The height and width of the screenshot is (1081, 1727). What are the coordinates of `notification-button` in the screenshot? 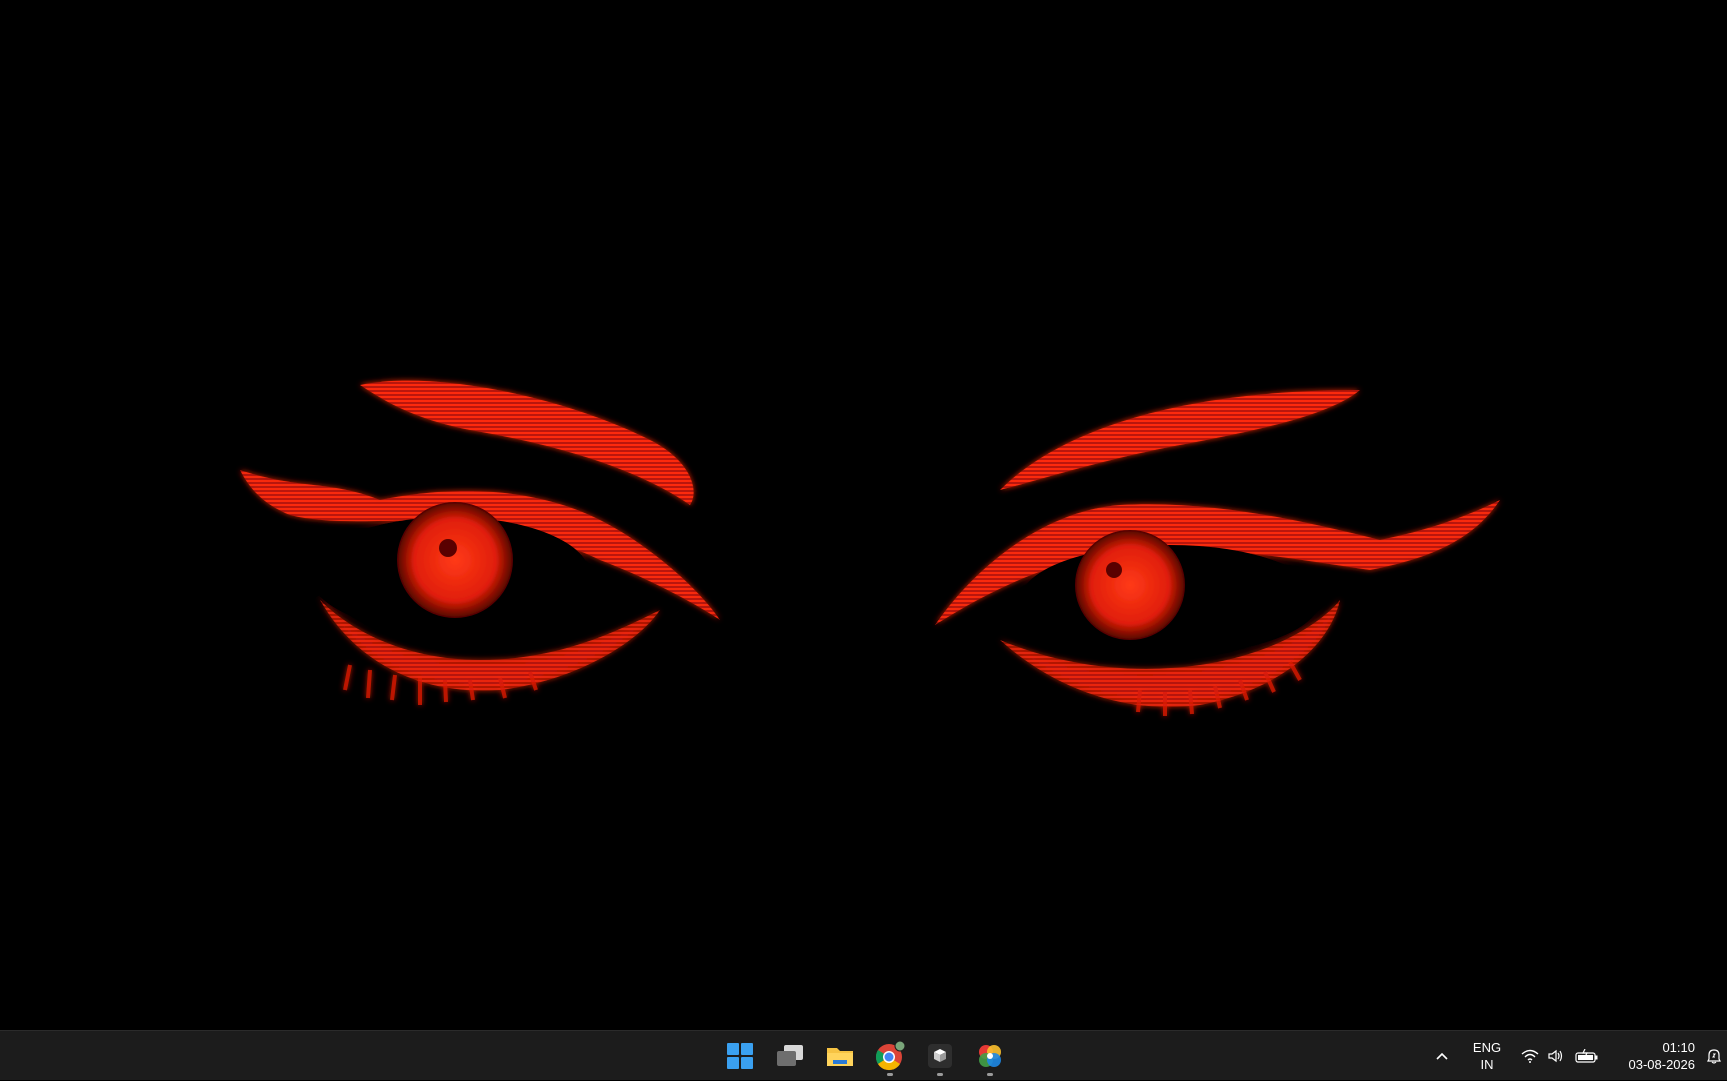 It's located at (1714, 1056).